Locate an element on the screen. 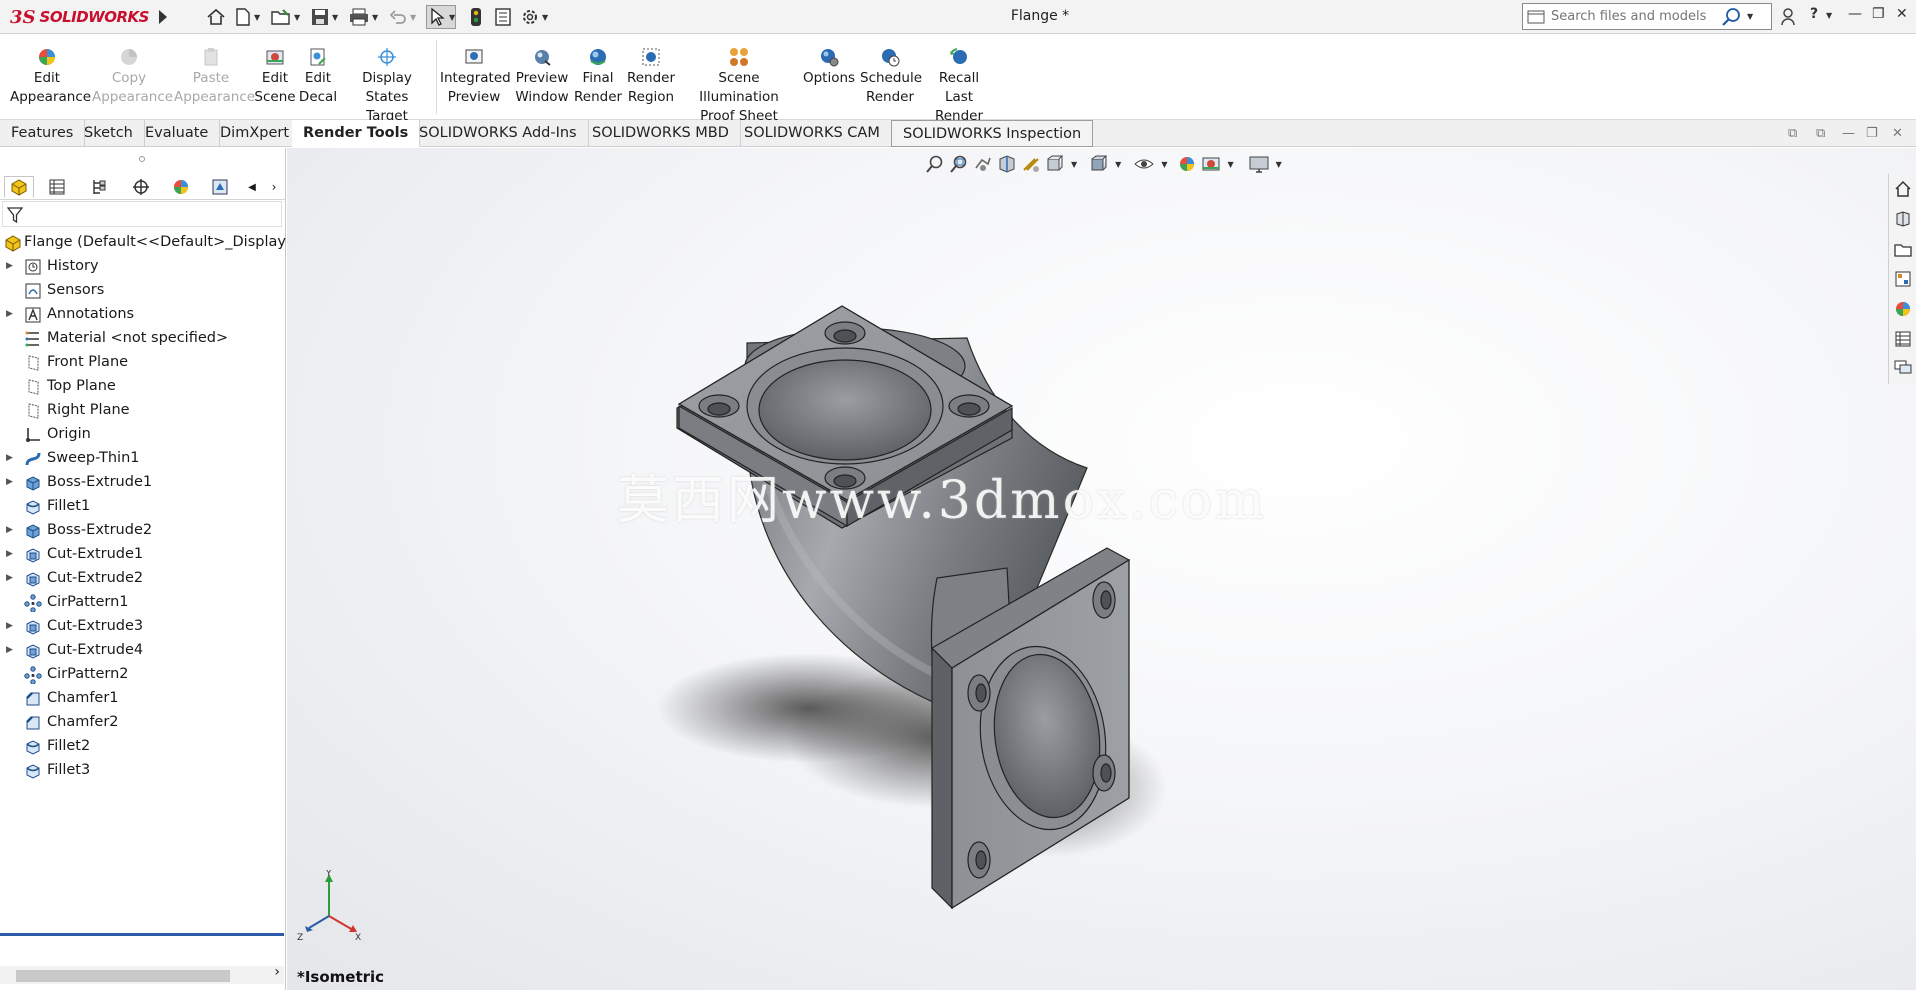  tab-solidworks-cam: SOLIDWORKS CAM is located at coordinates (812, 133).